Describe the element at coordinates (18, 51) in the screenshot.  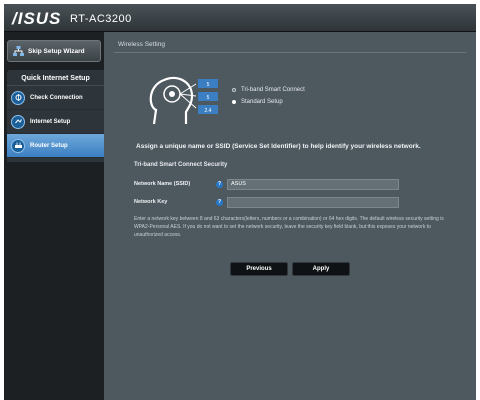
I see `network-tree-icon` at that location.